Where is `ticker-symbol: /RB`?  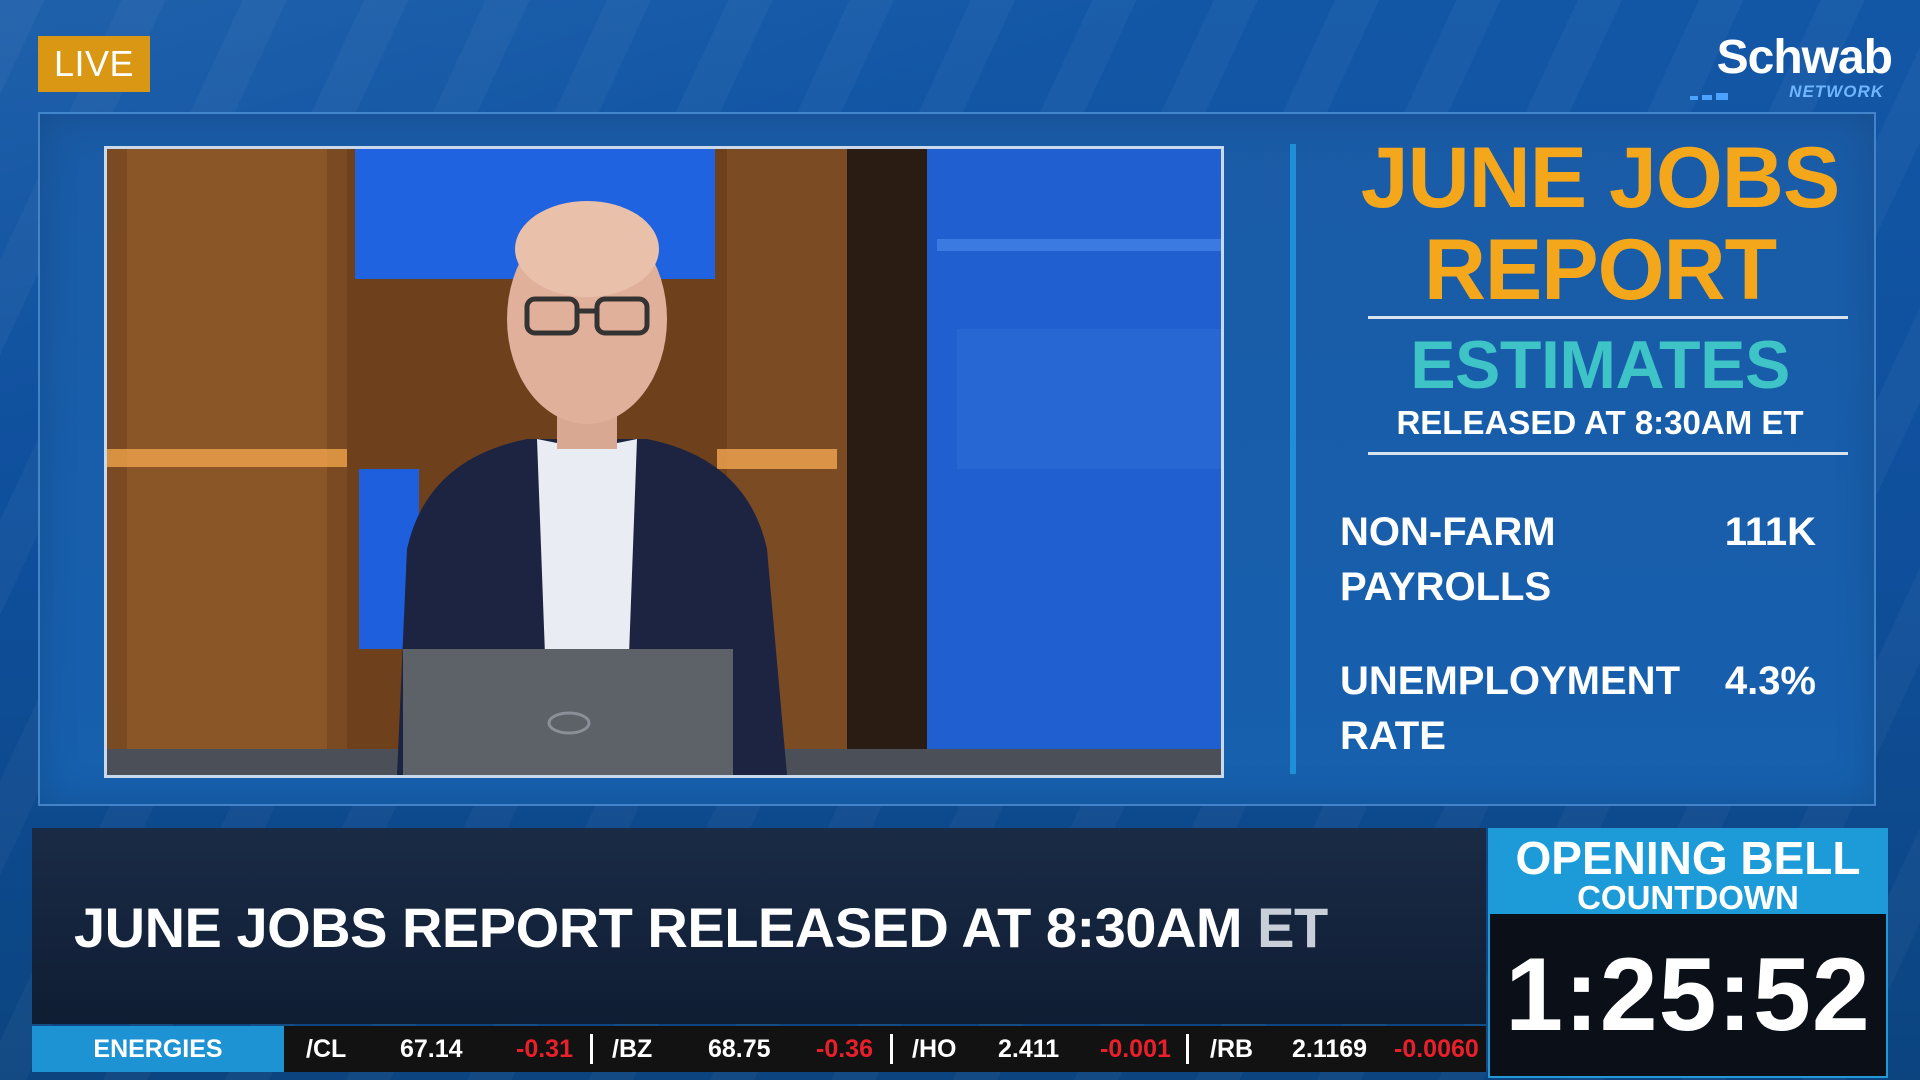 ticker-symbol: /RB is located at coordinates (1232, 1049).